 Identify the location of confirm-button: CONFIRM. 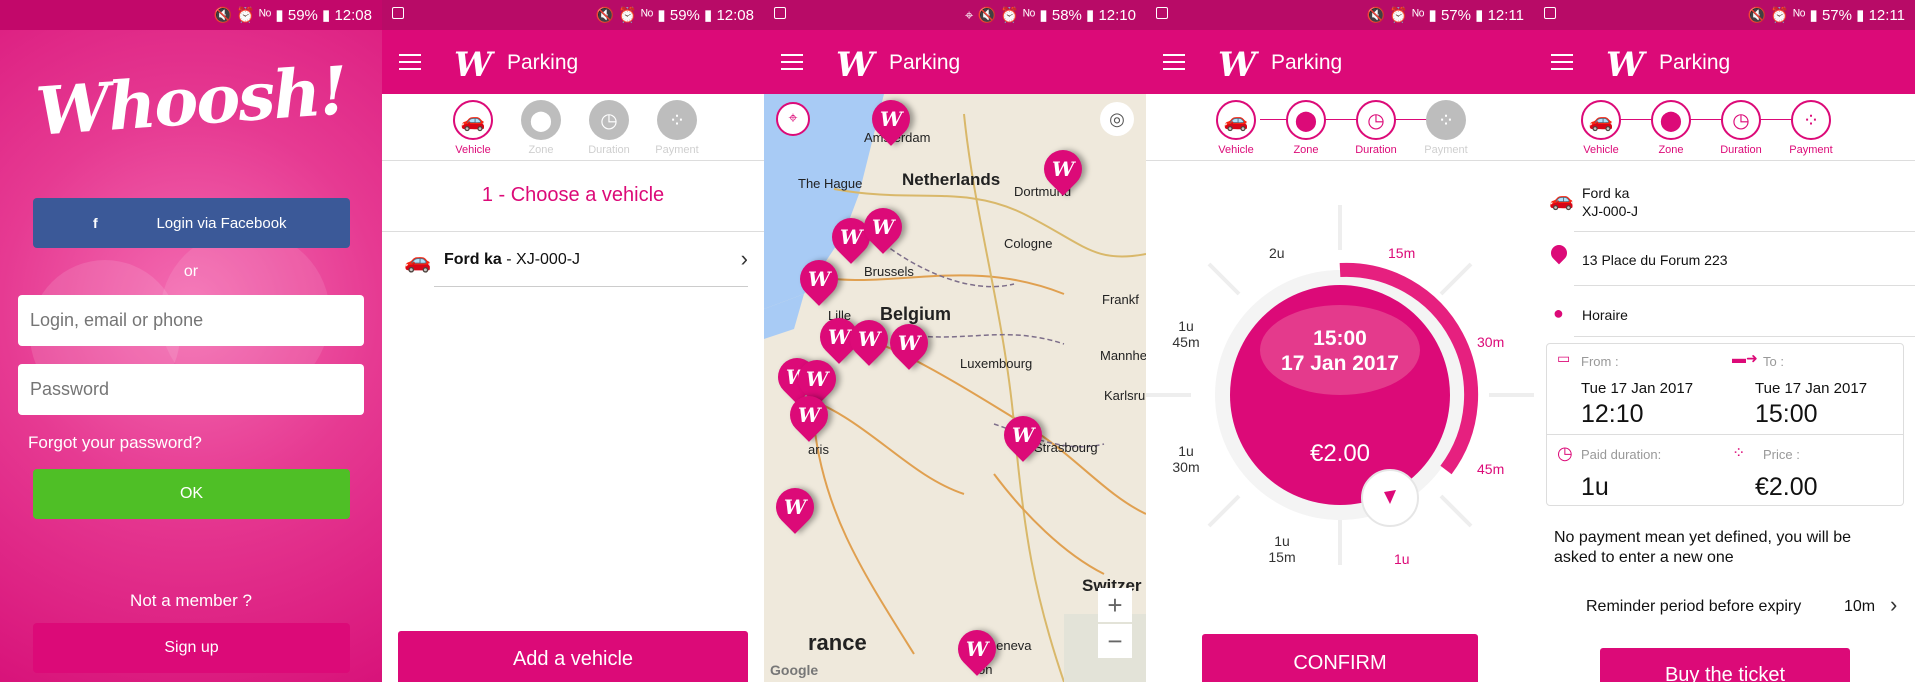
(1340, 658).